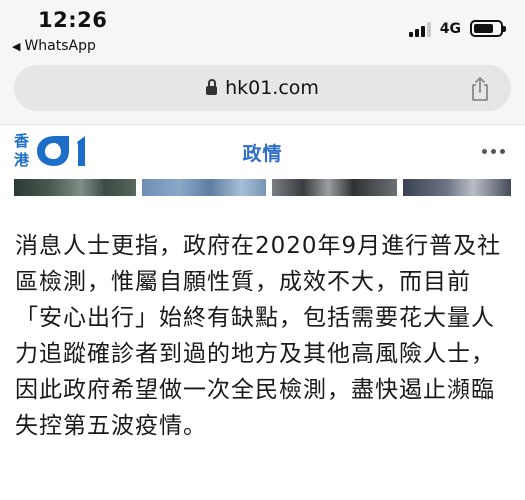 This screenshot has width=525, height=500. I want to click on site-header: 香 港 政情, so click(262, 151).